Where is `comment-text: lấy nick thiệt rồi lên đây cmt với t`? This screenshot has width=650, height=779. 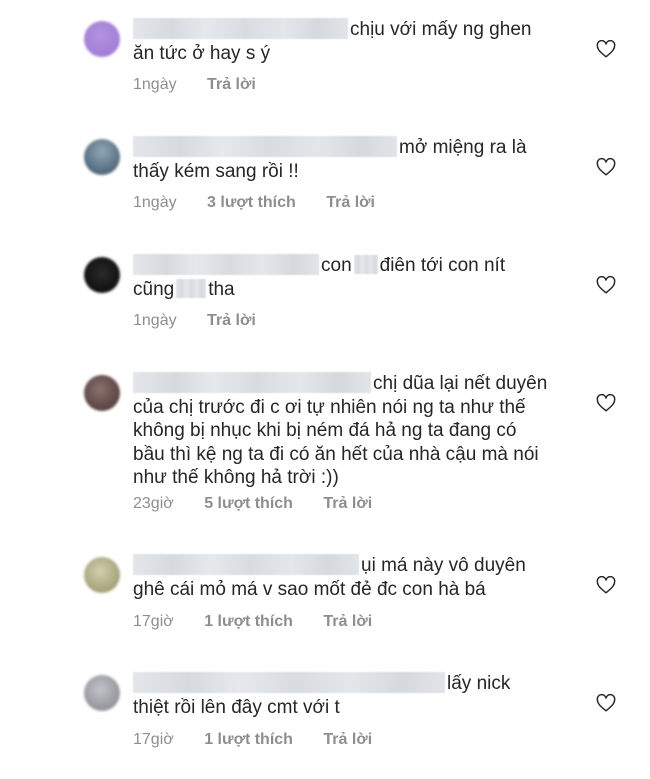
comment-text: lấy nick thiệt rồi lên đây cmt với t is located at coordinates (353, 695).